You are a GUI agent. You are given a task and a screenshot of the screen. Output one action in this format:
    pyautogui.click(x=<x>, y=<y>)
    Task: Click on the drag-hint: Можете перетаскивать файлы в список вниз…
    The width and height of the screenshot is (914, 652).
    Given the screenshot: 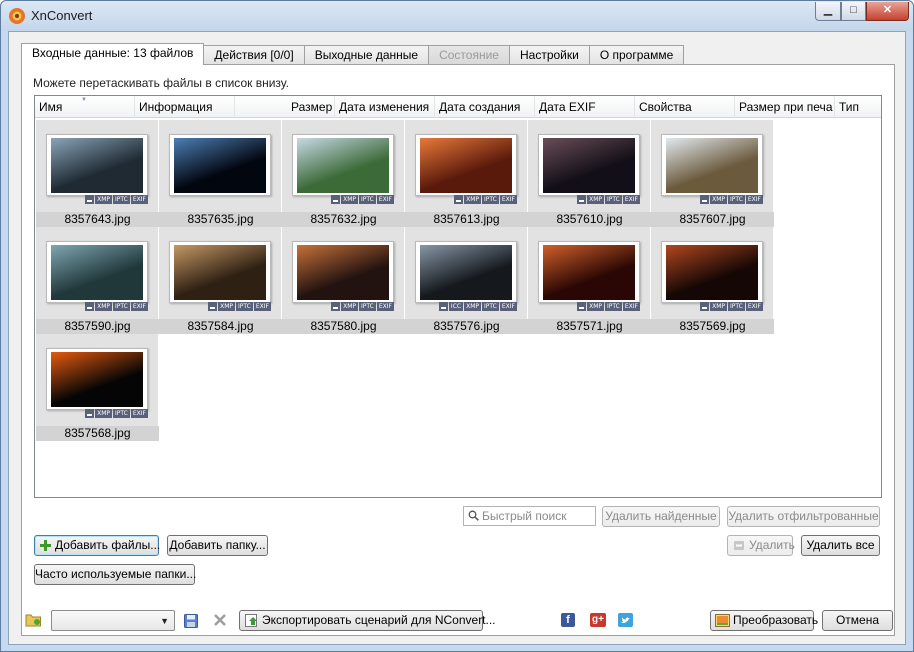 What is the action you would take?
    pyautogui.click(x=161, y=83)
    